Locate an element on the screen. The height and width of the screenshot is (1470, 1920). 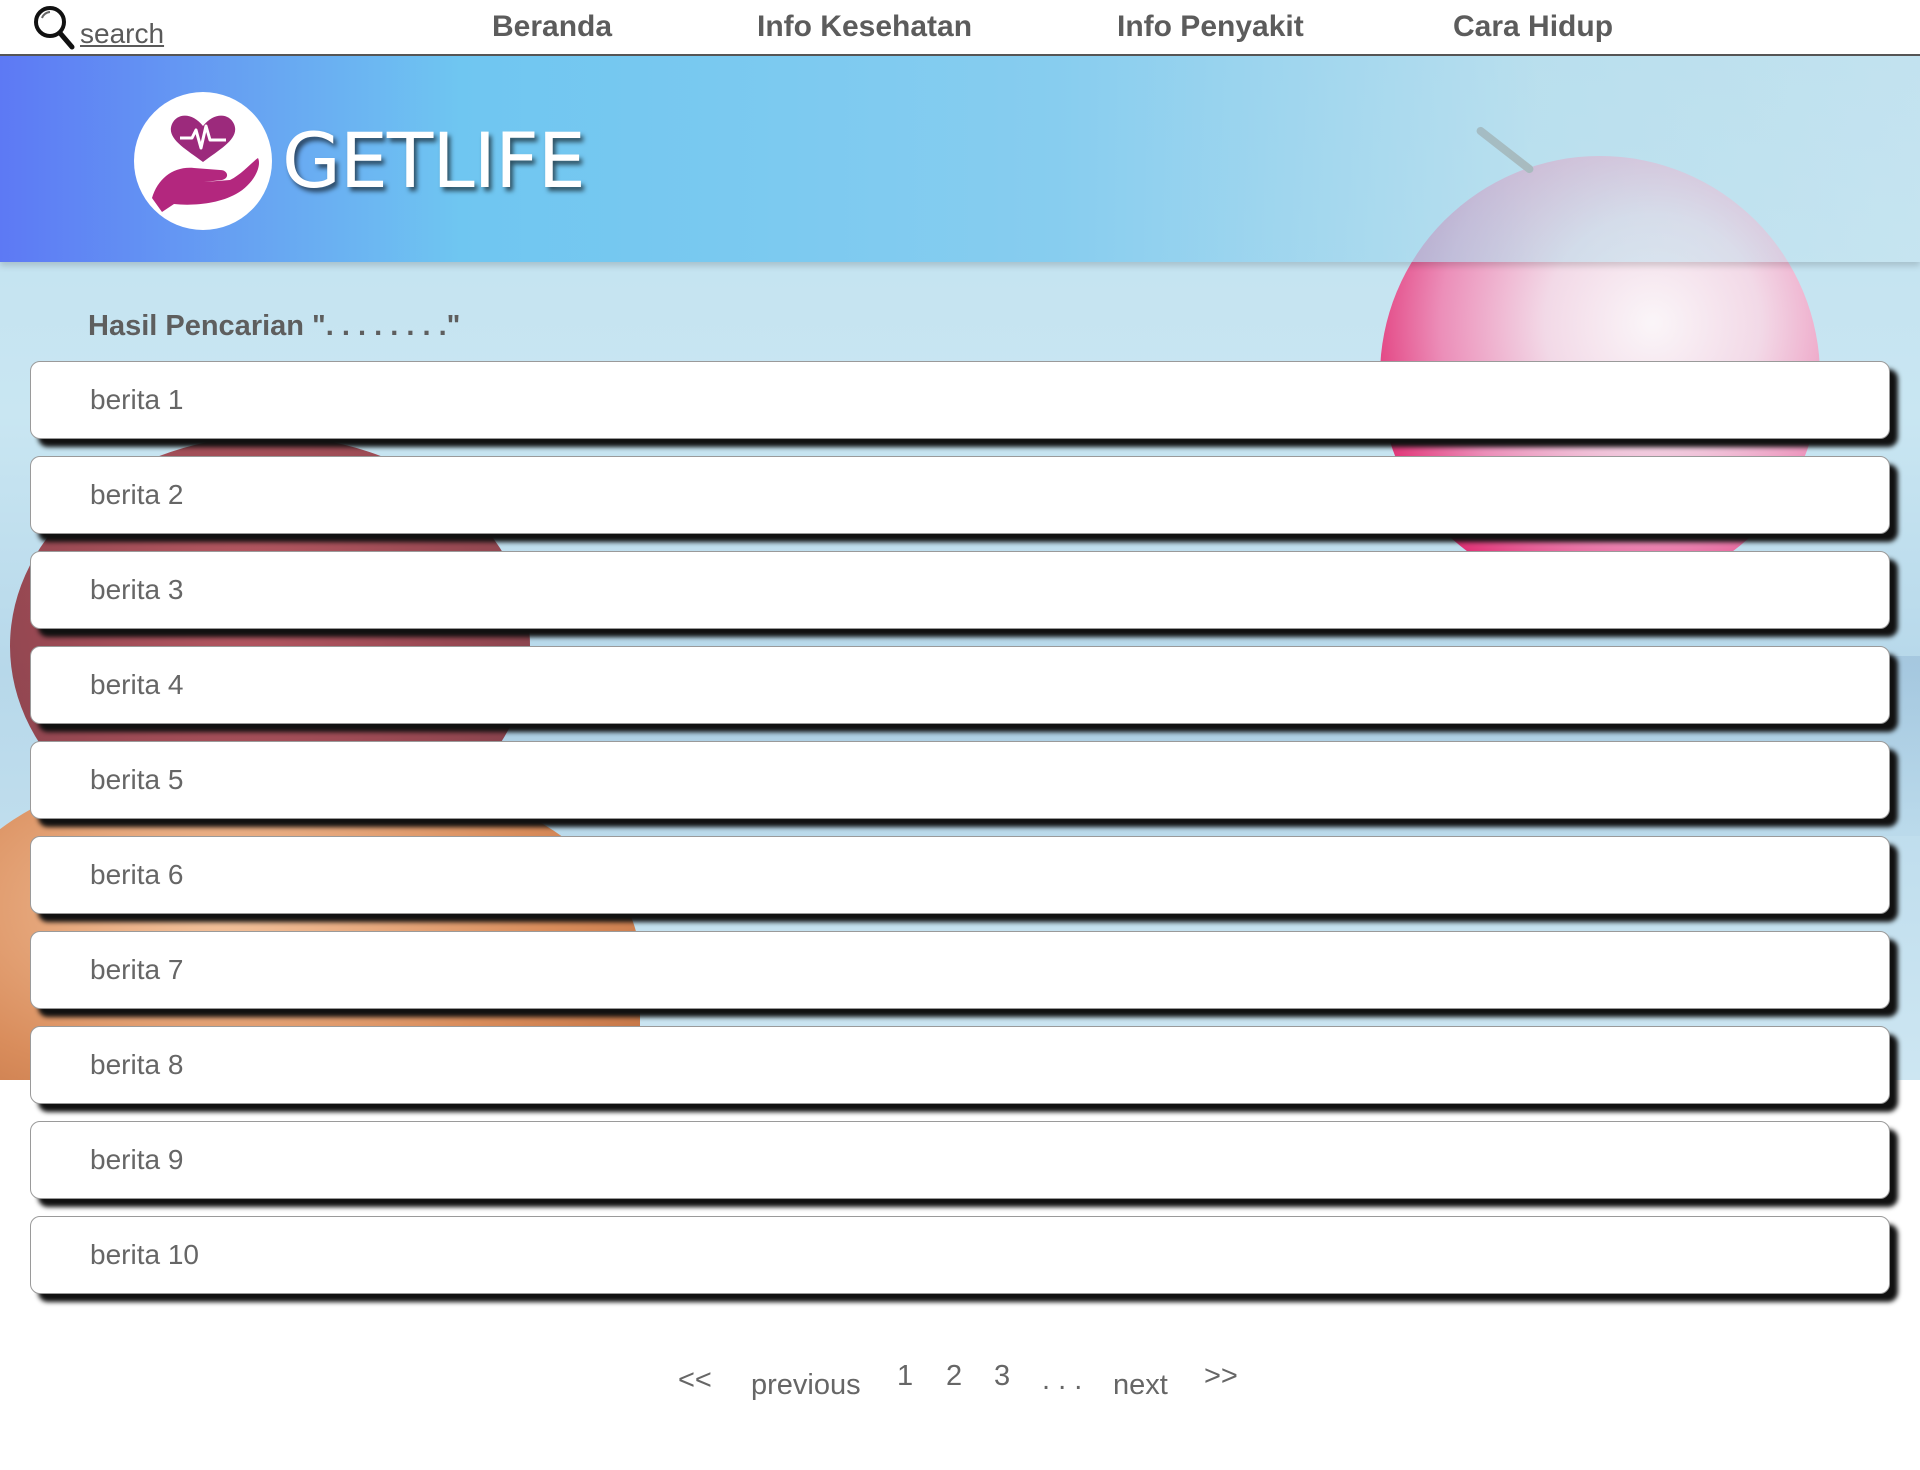
result-item-label: berita 1 is located at coordinates (136, 400).